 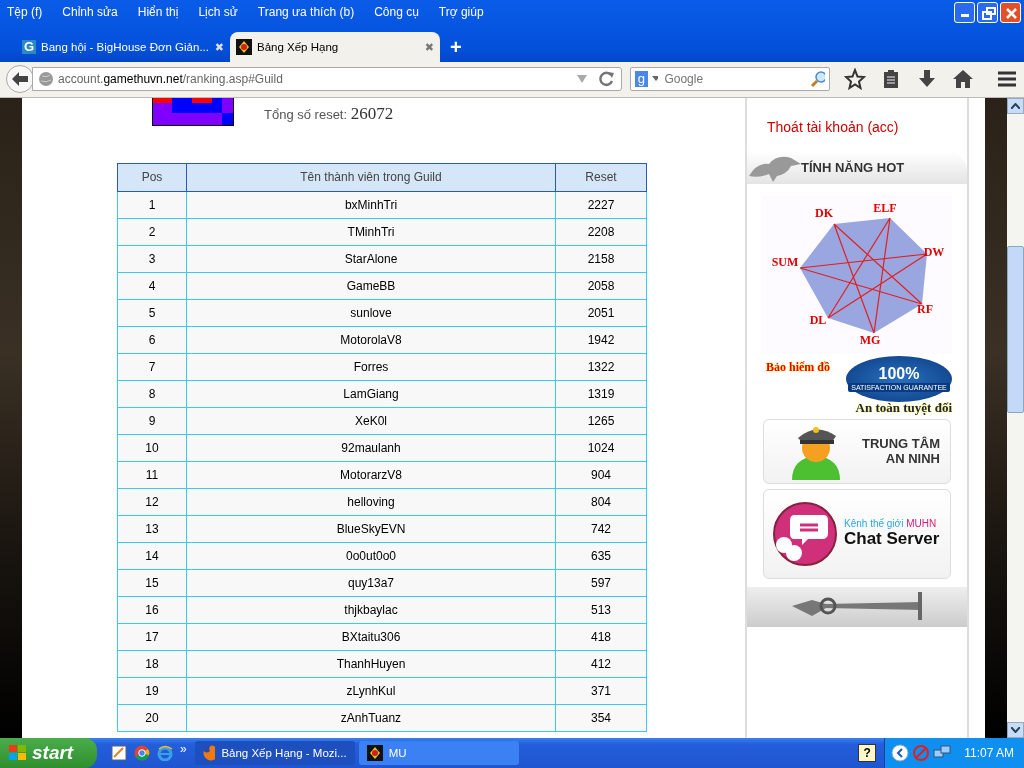 I want to click on table-cell: 2058, so click(x=601, y=286).